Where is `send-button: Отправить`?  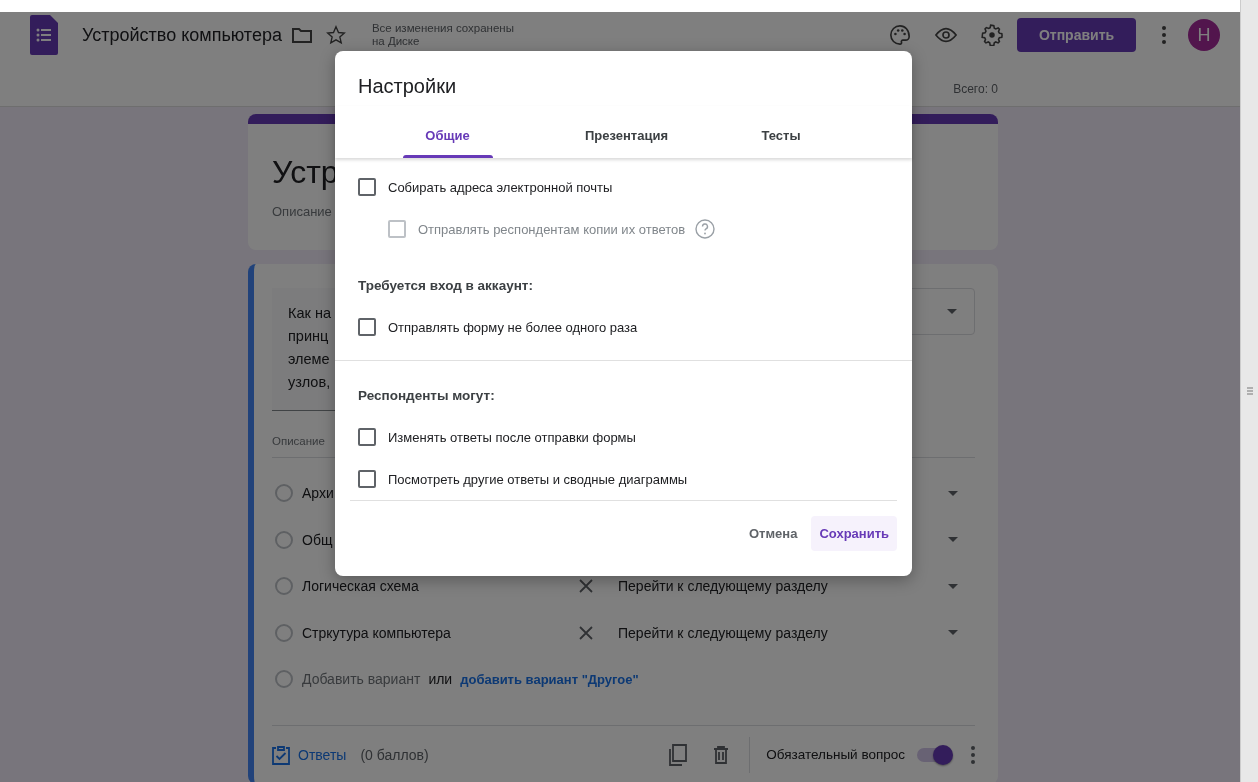 send-button: Отправить is located at coordinates (1076, 35).